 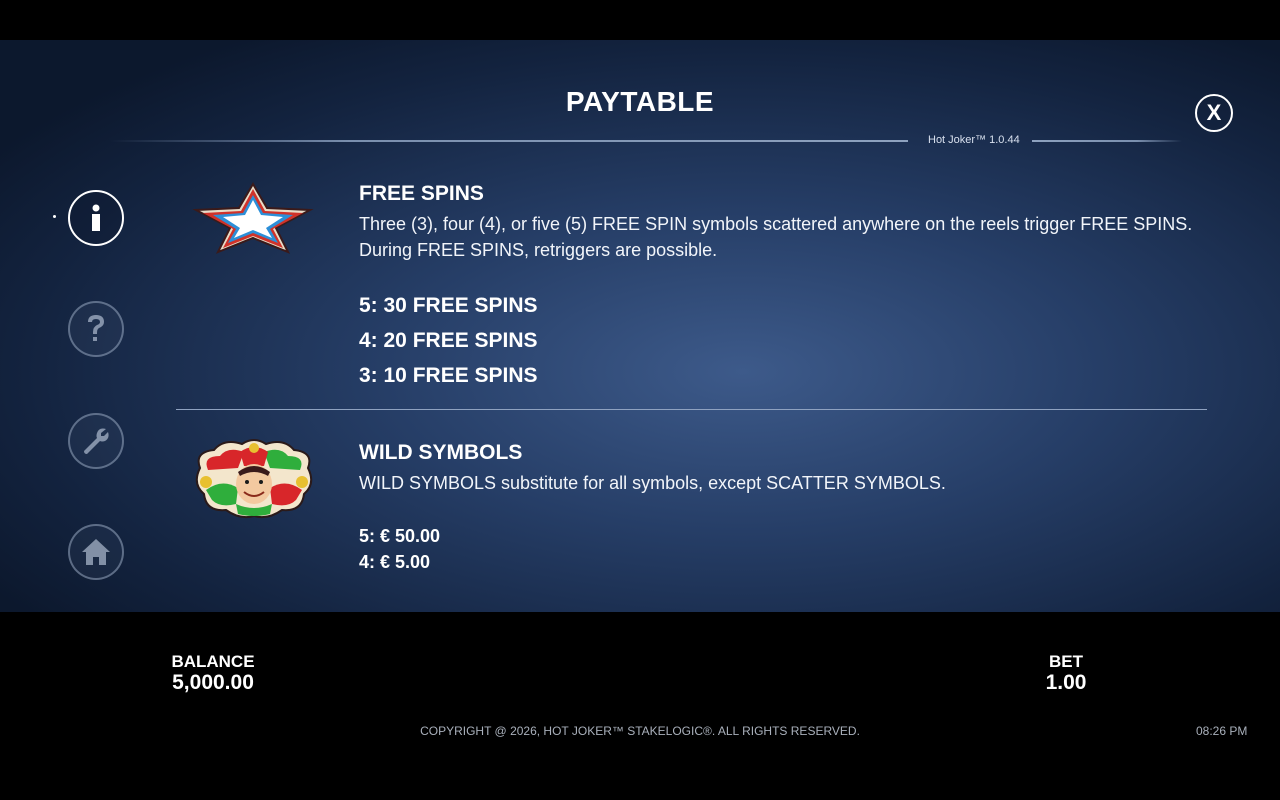 I want to click on balance-value: 5,000.00, so click(x=213, y=682).